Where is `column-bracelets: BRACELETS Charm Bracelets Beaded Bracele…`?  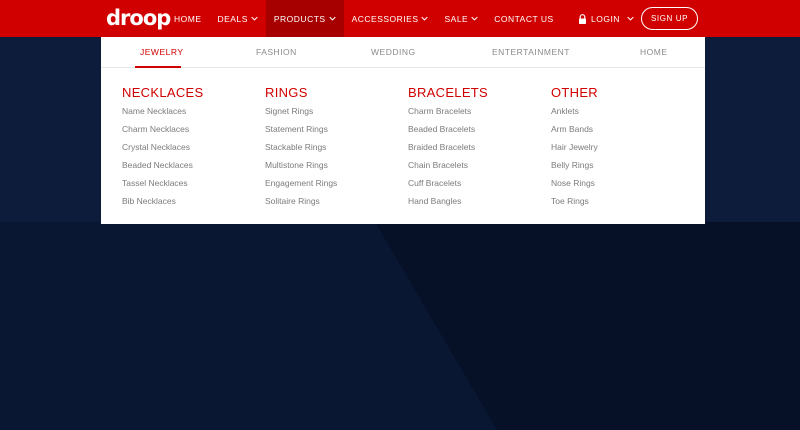 column-bracelets: BRACELETS Charm Bracelets Beaded Bracele… is located at coordinates (473, 147).